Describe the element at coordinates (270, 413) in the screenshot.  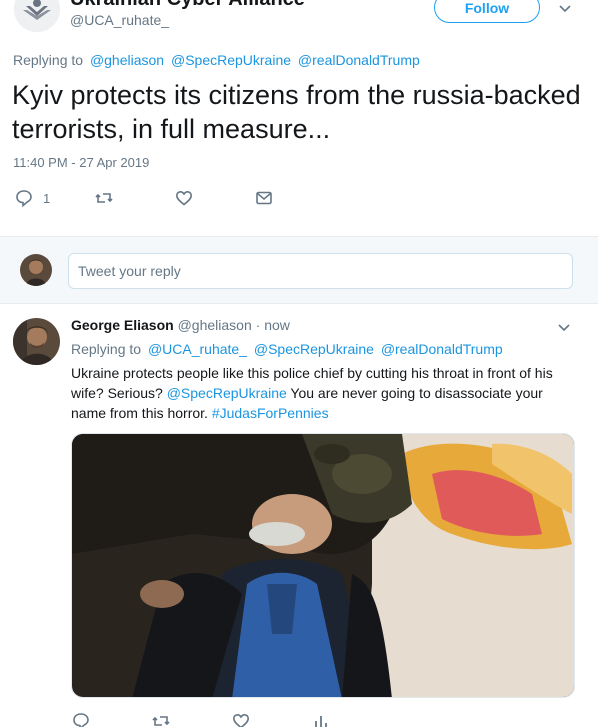
I see `hashtag-link: #JudasForPennies` at that location.